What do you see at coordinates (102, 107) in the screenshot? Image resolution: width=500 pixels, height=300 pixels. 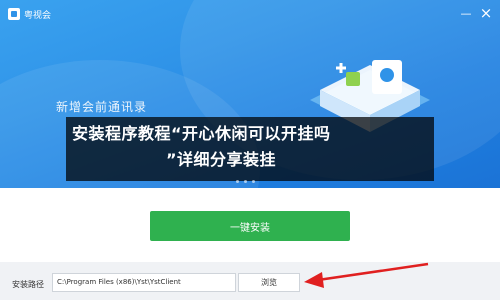 I see `banner-headline: 新增会前通讯录` at bounding box center [102, 107].